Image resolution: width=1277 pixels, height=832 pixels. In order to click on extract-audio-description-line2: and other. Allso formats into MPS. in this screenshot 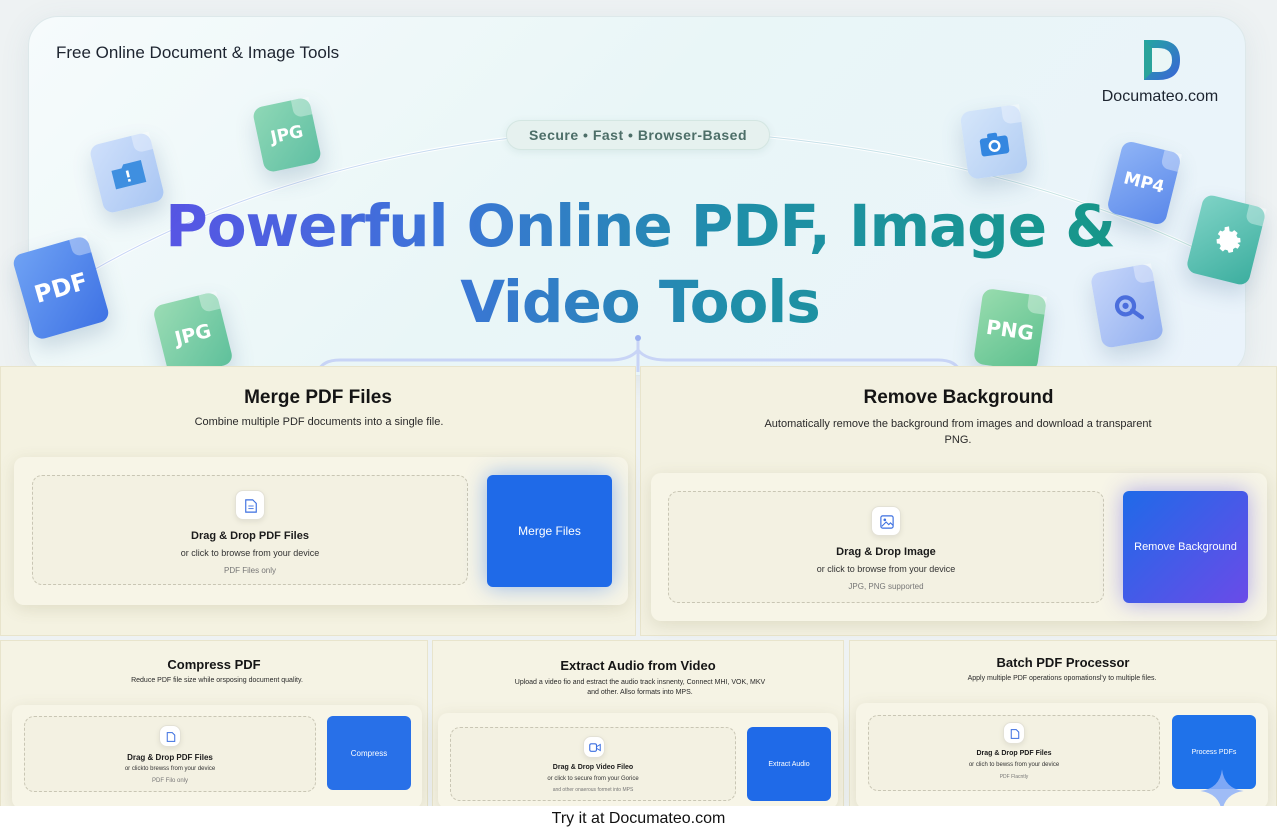, I will do `click(640, 692)`.